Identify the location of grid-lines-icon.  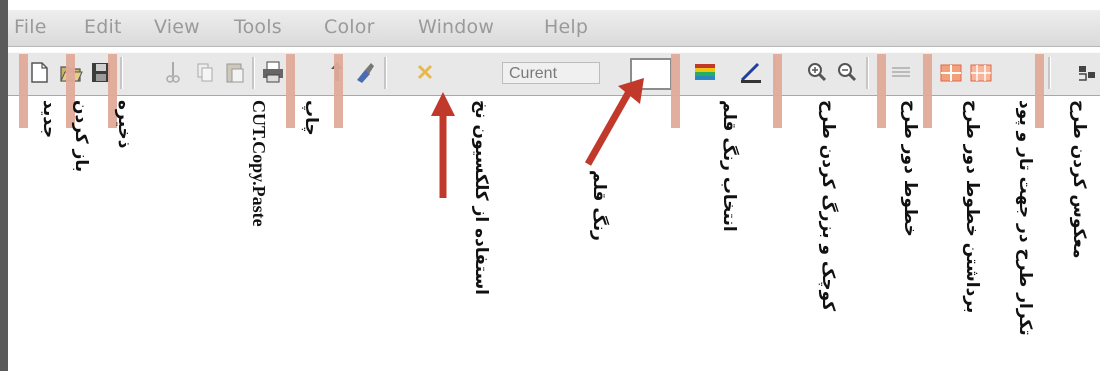
(901, 72).